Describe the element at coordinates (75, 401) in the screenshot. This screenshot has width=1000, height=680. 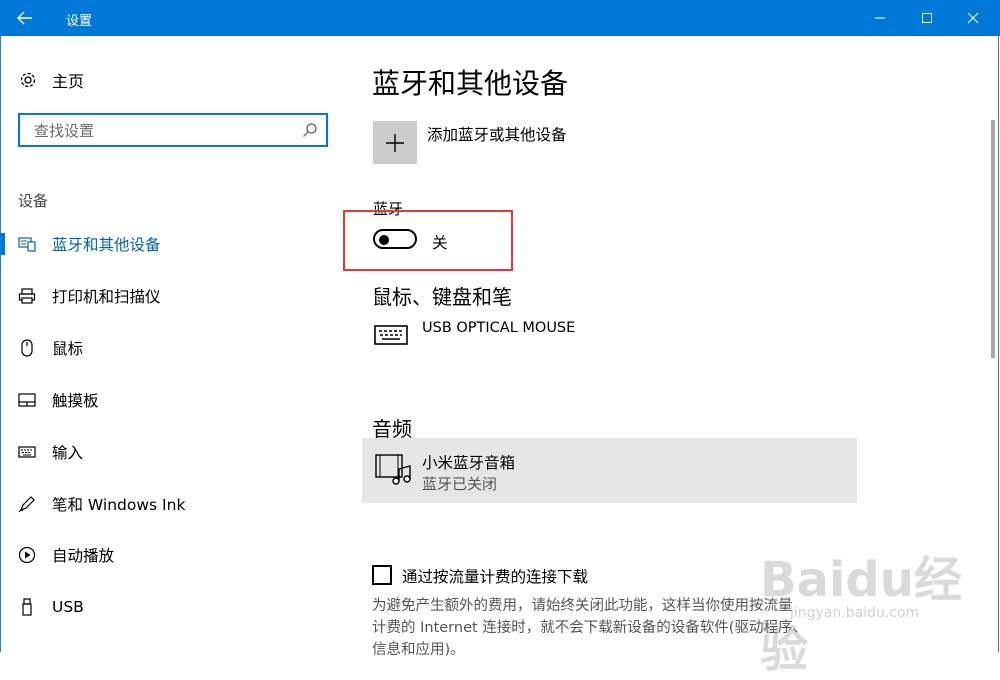
I see `sidebar-item-label: 触摸板` at that location.